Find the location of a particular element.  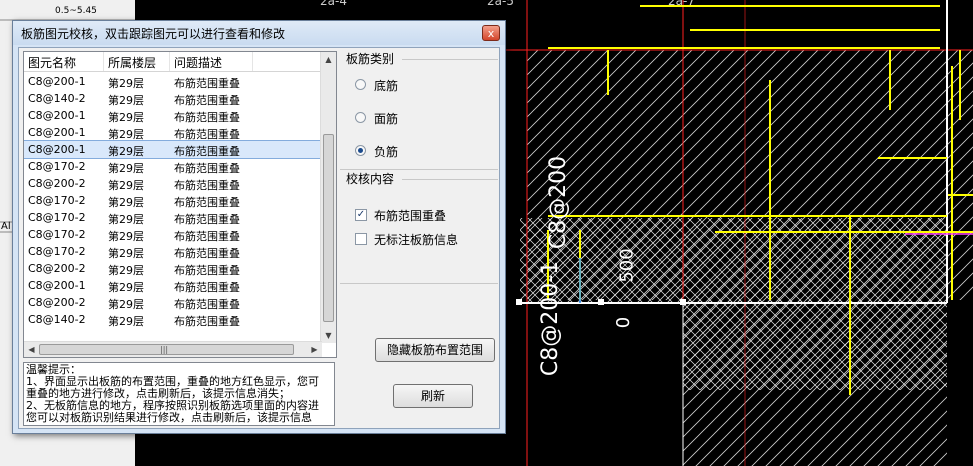

grip-icon: ||| is located at coordinates (164, 349).